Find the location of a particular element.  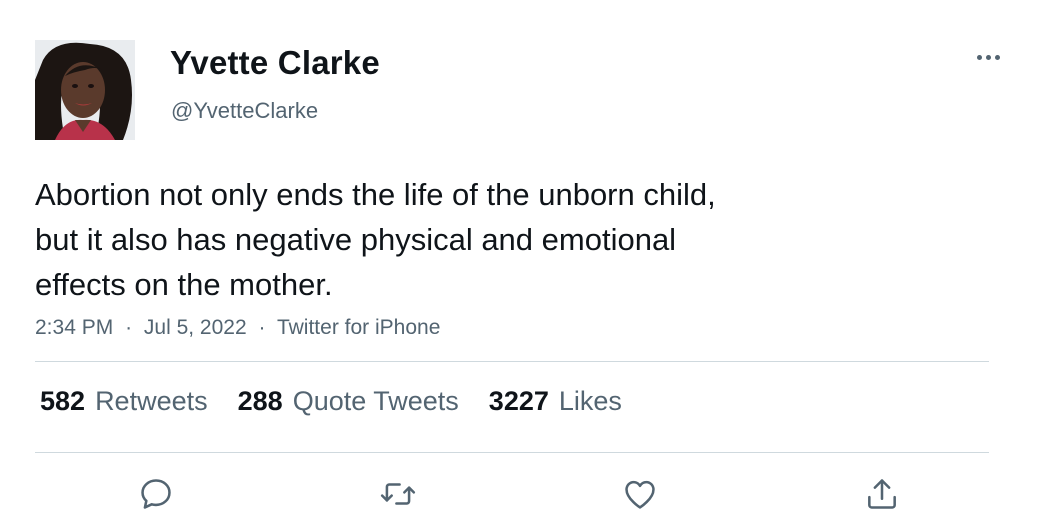

retweets-stat: 582 Retweets is located at coordinates (124, 401).